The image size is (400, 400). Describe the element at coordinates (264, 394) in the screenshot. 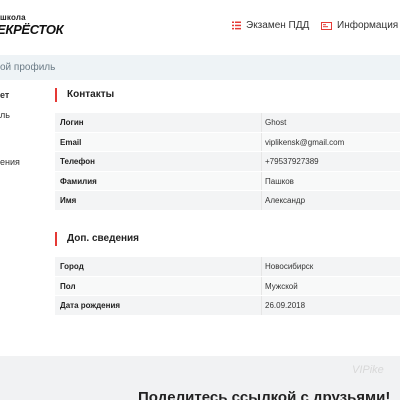

I see `share-heading: Поделитесь ссылкой с друзьями!` at that location.